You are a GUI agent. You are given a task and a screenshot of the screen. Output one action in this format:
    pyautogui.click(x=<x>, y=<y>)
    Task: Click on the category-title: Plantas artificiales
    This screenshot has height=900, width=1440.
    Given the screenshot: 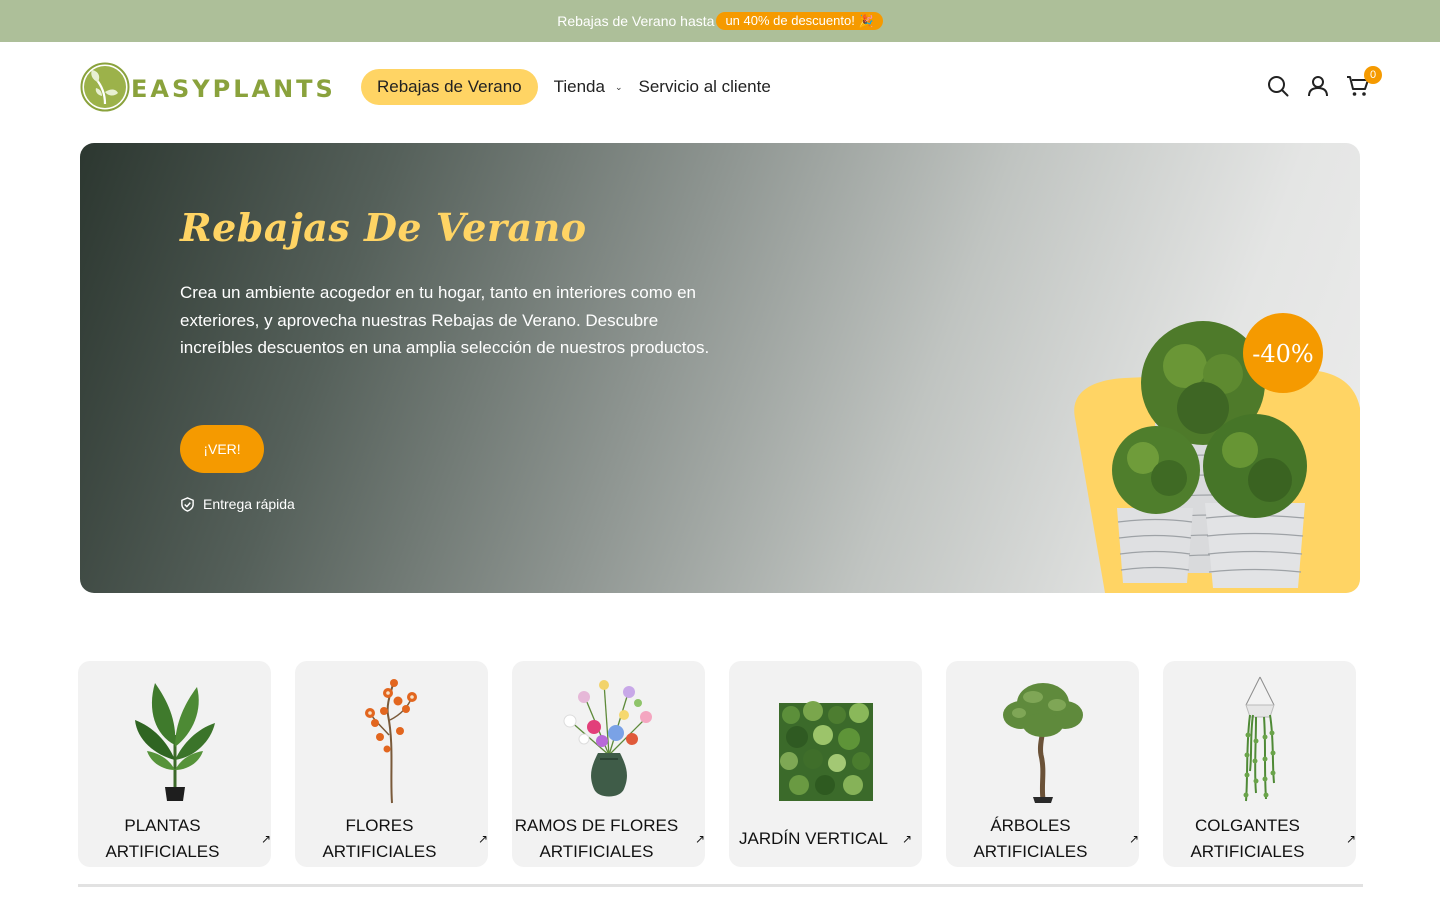 What is the action you would take?
    pyautogui.click(x=162, y=838)
    